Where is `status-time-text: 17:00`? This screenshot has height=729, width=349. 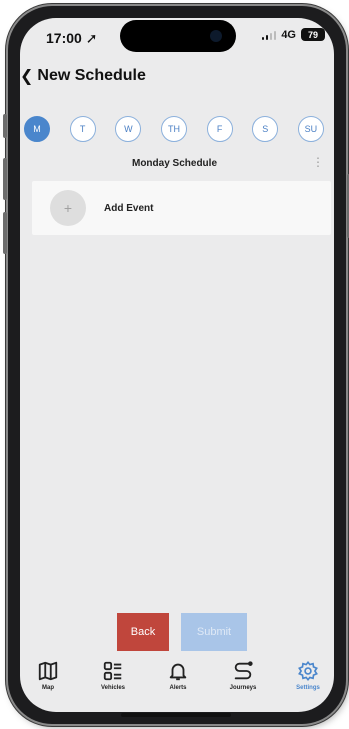 status-time-text: 17:00 is located at coordinates (64, 38).